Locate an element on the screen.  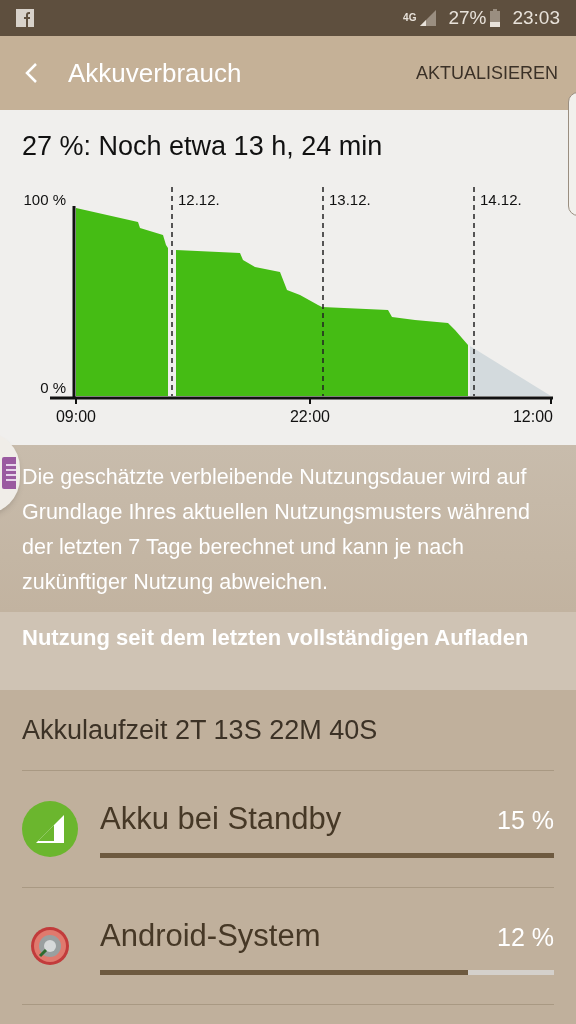
clock: 23:03 is located at coordinates (536, 17).